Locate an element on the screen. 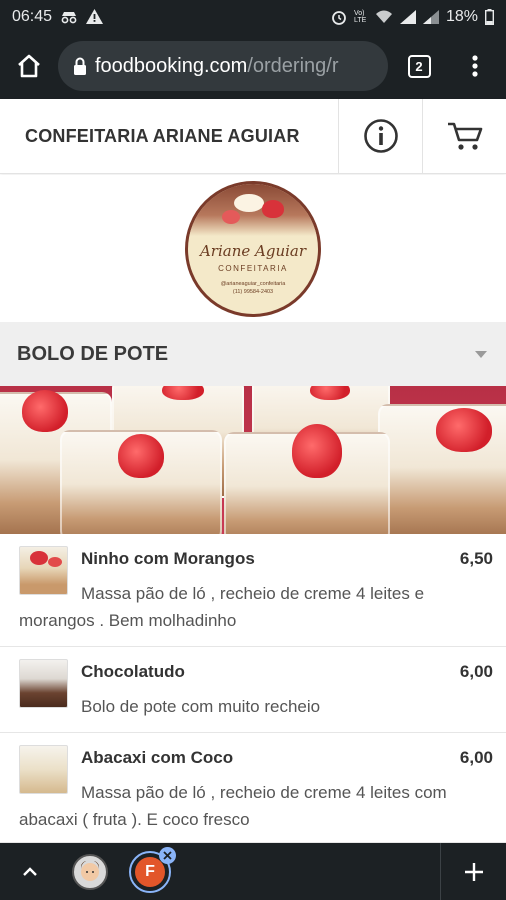  chevron-up-icon is located at coordinates (30, 871).